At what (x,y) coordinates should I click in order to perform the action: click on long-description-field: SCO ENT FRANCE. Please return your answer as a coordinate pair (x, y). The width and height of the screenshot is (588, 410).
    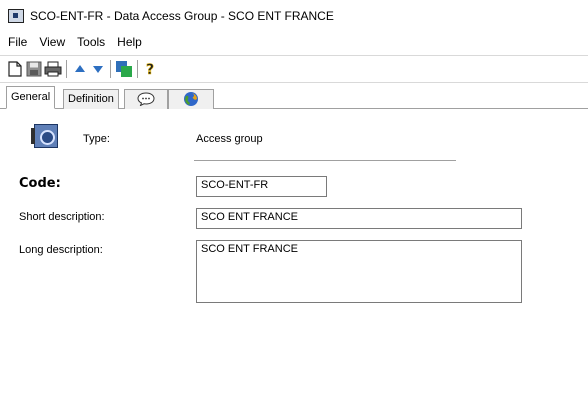
    Looking at the image, I should click on (359, 271).